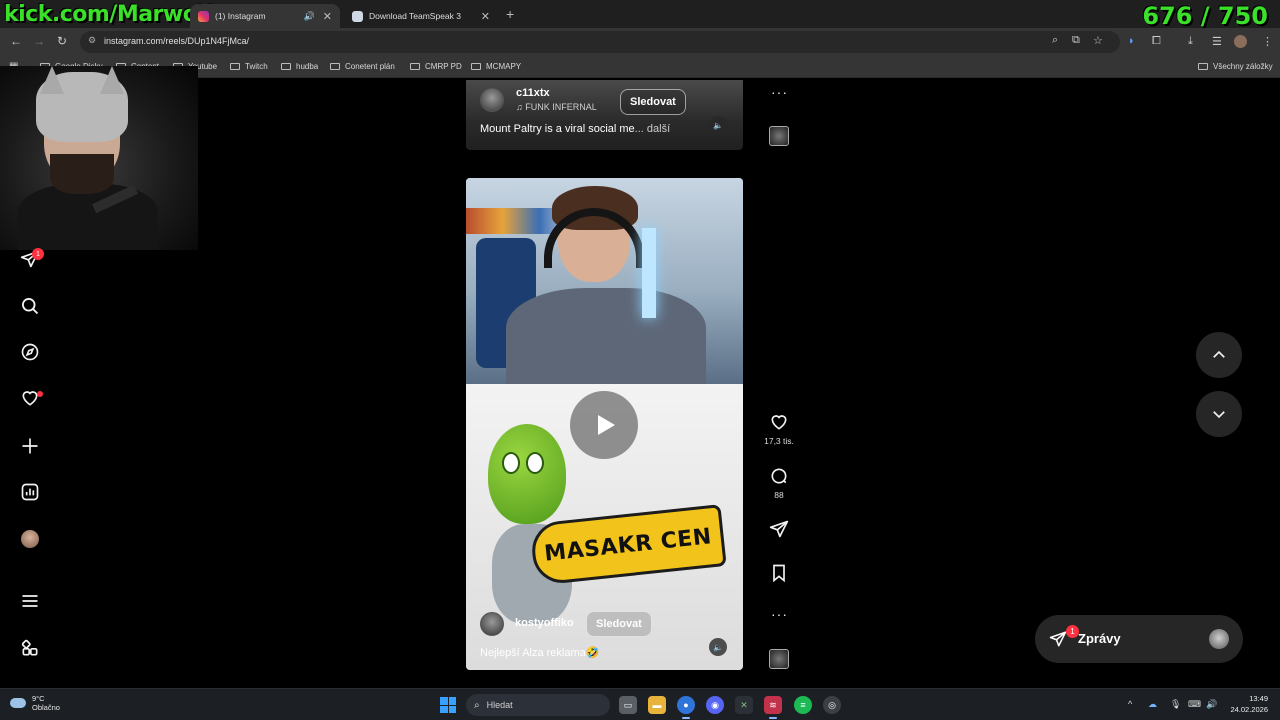 This screenshot has width=1280, height=720. What do you see at coordinates (92, 40) in the screenshot?
I see `site-info-icon: ⚙` at bounding box center [92, 40].